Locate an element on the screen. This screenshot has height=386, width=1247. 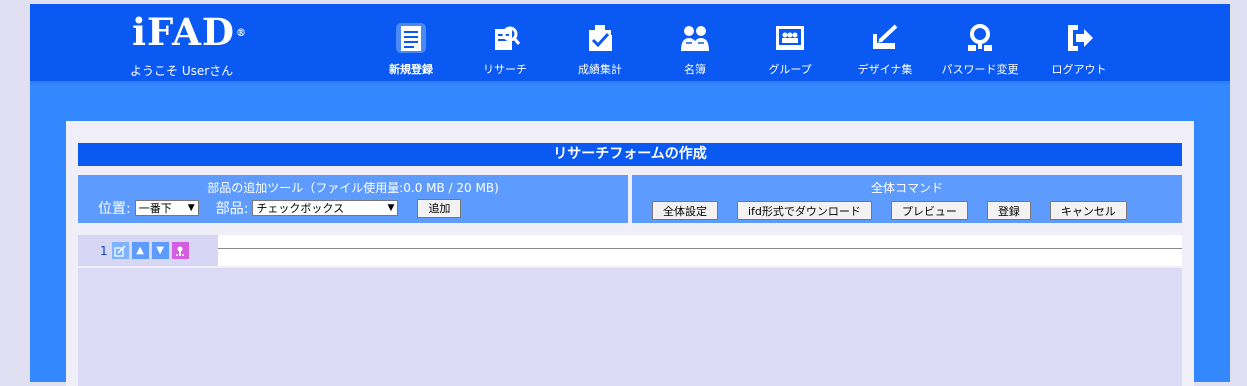
nav-results: 成績集計 is located at coordinates (600, 42).